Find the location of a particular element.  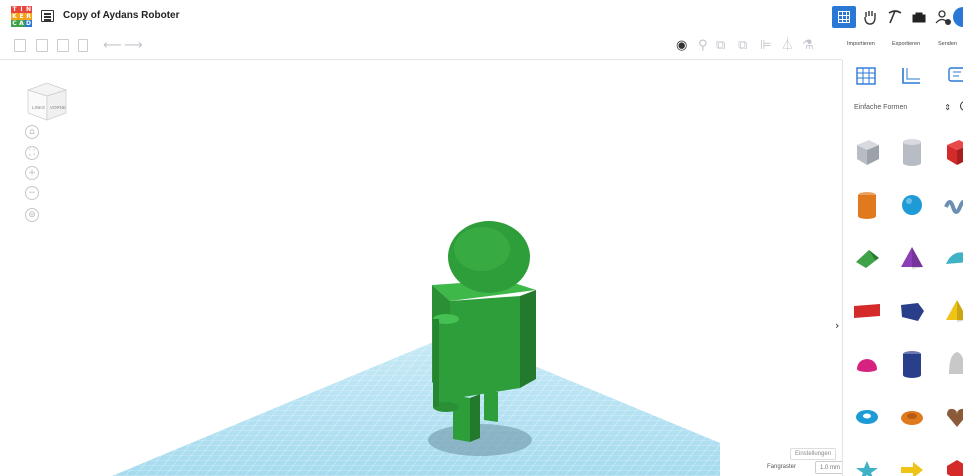

shapes-panel: Einfache Formen ⇕ is located at coordinates (902, 268).